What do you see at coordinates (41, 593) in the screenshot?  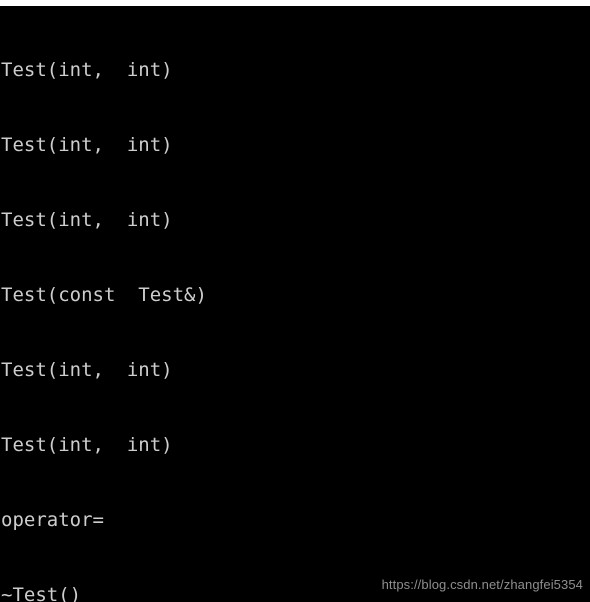 I see `console-line: ~Test()` at bounding box center [41, 593].